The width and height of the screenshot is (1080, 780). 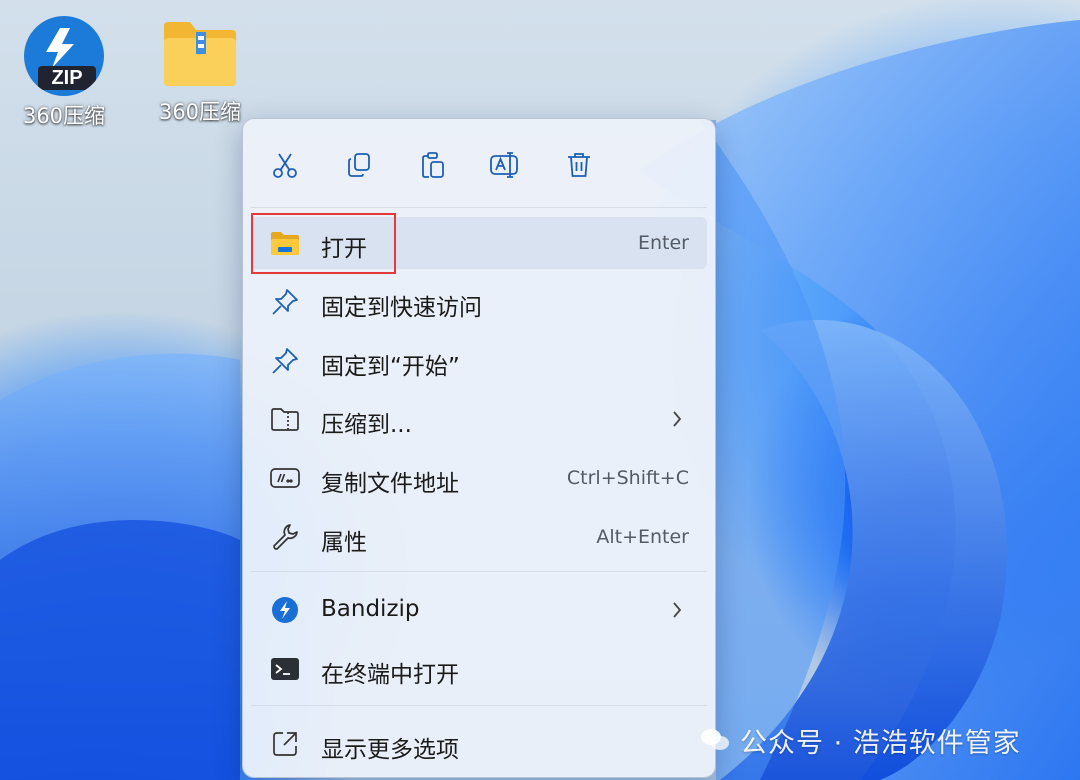 What do you see at coordinates (479, 744) in the screenshot?
I see `menu-item-show-more-options: 显示更多选项` at bounding box center [479, 744].